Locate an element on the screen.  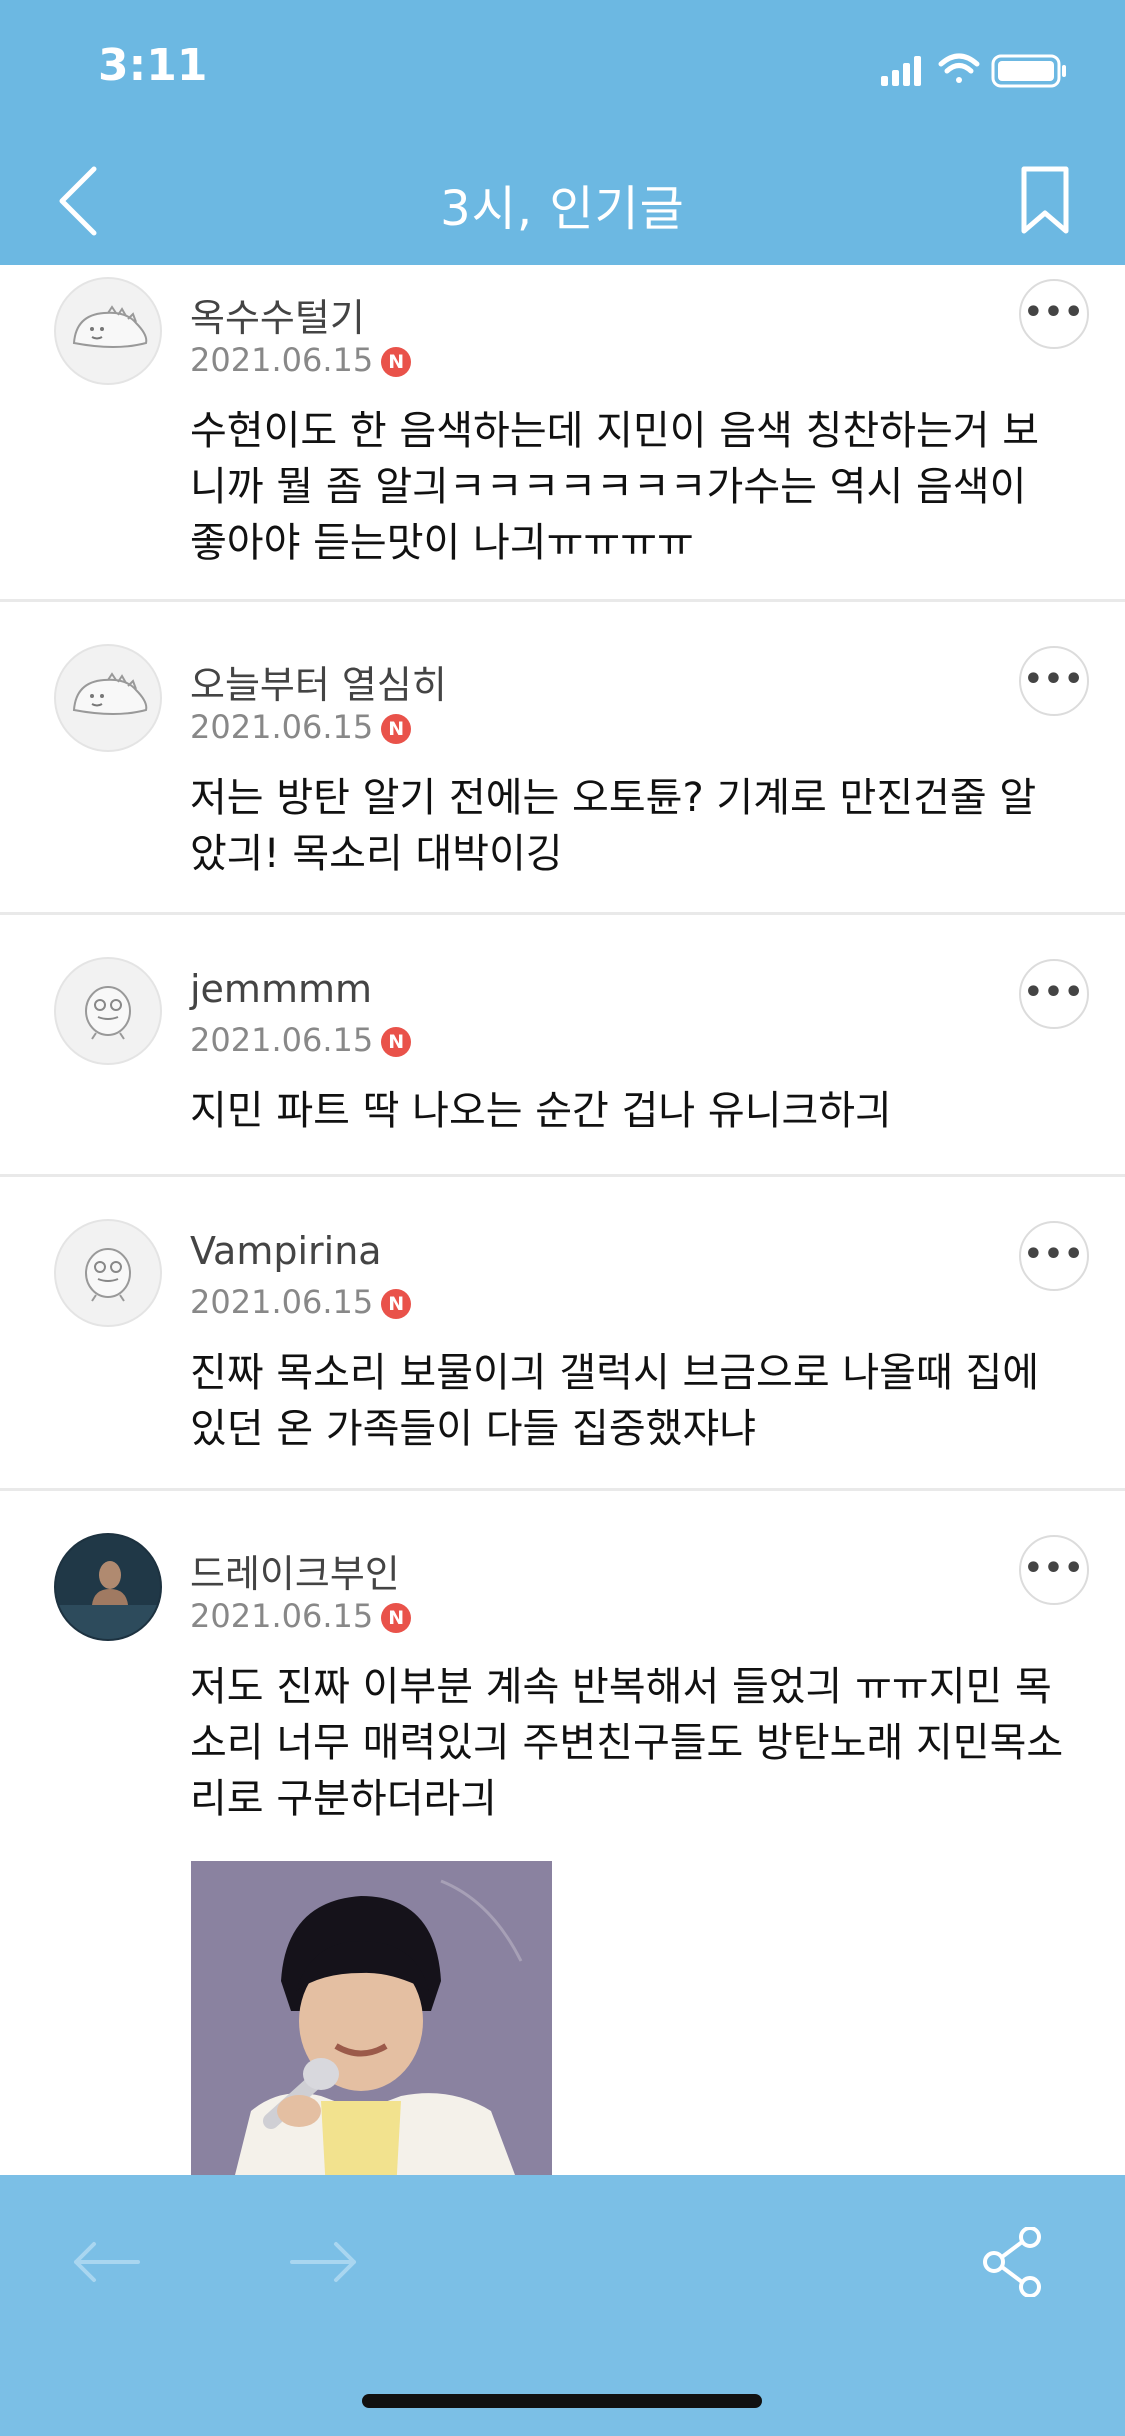
attached-photo is located at coordinates (371, 2018).